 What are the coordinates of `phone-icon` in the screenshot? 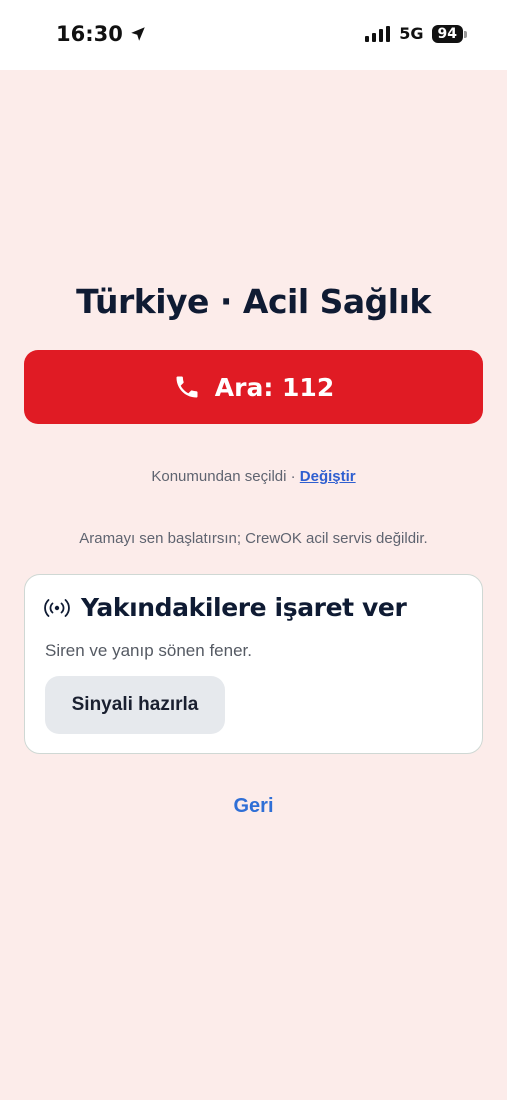 It's located at (187, 387).